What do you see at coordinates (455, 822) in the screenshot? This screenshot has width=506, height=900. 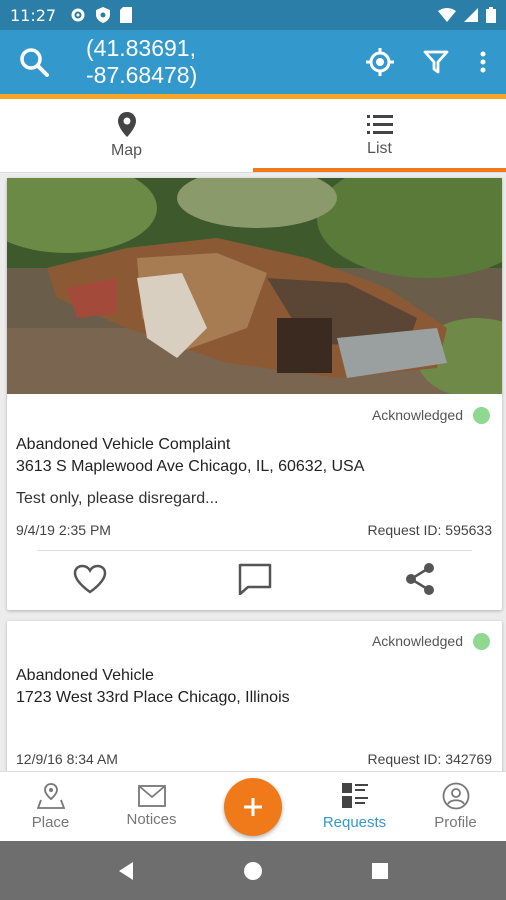 I see `nav-profile-label: Profile` at bounding box center [455, 822].